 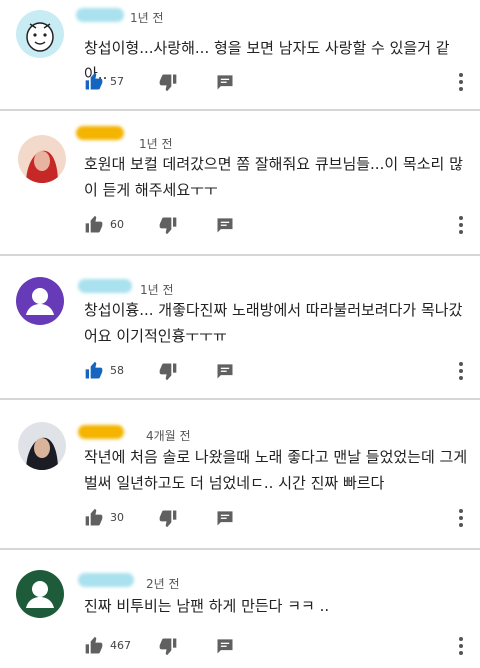 What do you see at coordinates (282, 375) in the screenshot?
I see `comment-actions: 58` at bounding box center [282, 375].